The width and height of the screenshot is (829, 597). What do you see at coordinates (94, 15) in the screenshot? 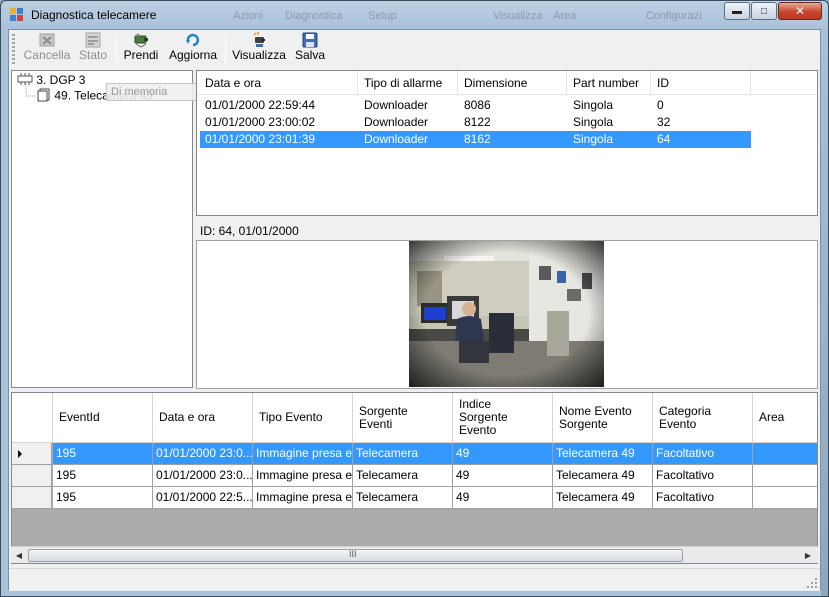
I see `window-title: Diagnostica telecamere` at bounding box center [94, 15].